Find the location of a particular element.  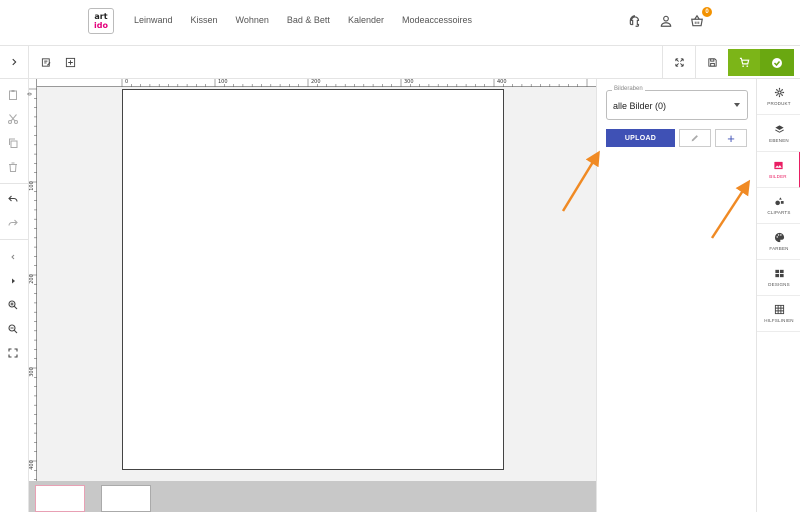

fullscreen-button is located at coordinates (678, 62).